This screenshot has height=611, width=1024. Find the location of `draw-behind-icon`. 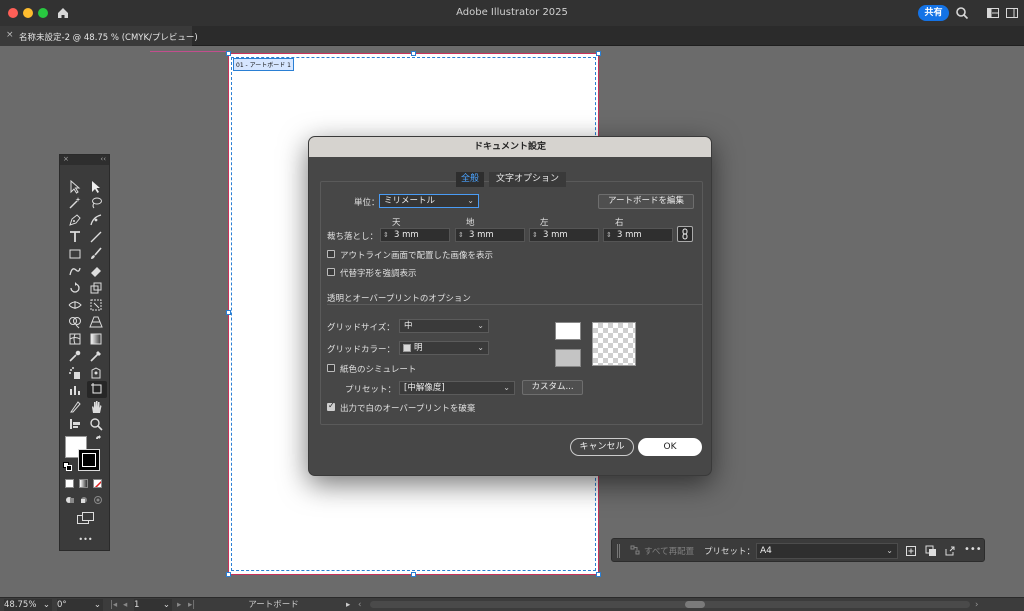

draw-behind-icon is located at coordinates (84, 500).